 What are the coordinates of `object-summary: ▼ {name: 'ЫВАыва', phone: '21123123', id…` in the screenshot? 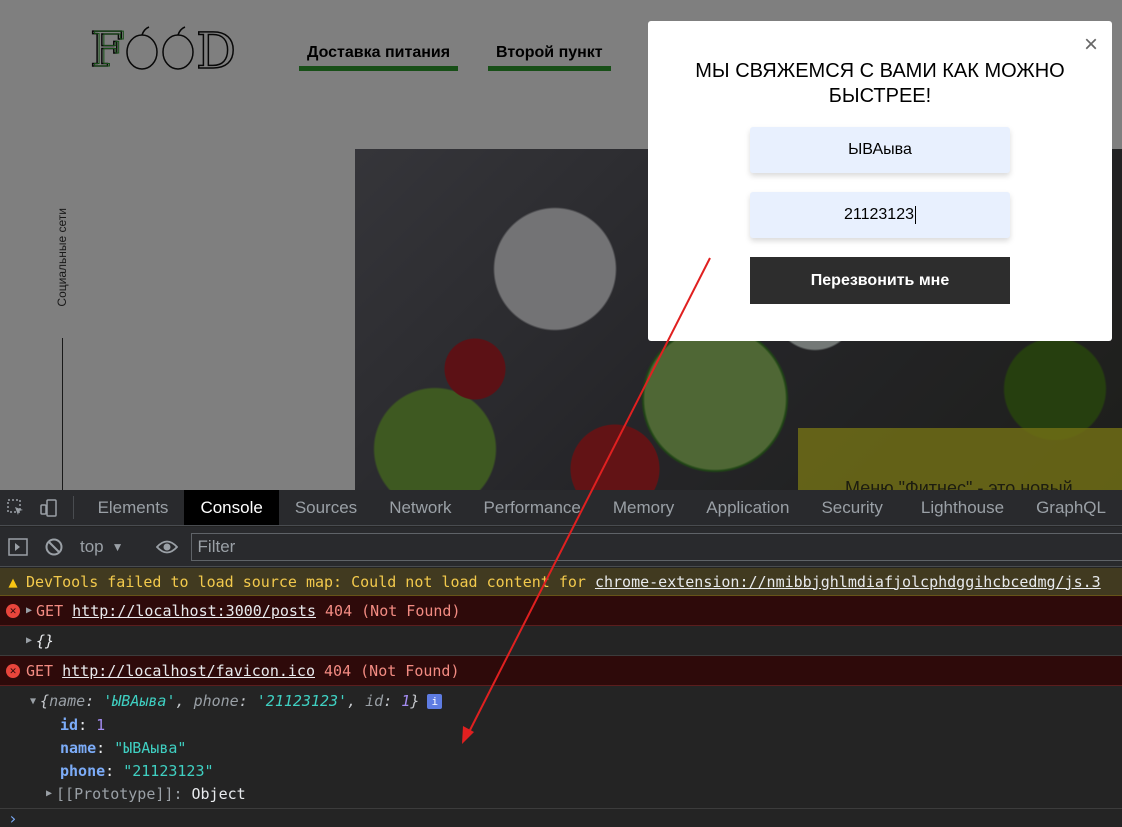 It's located at (561, 701).